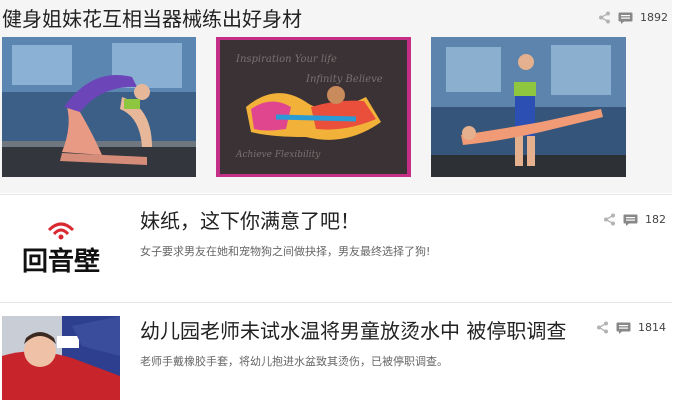  I want to click on svg-text: Achieve Flexibility, so click(278, 155).